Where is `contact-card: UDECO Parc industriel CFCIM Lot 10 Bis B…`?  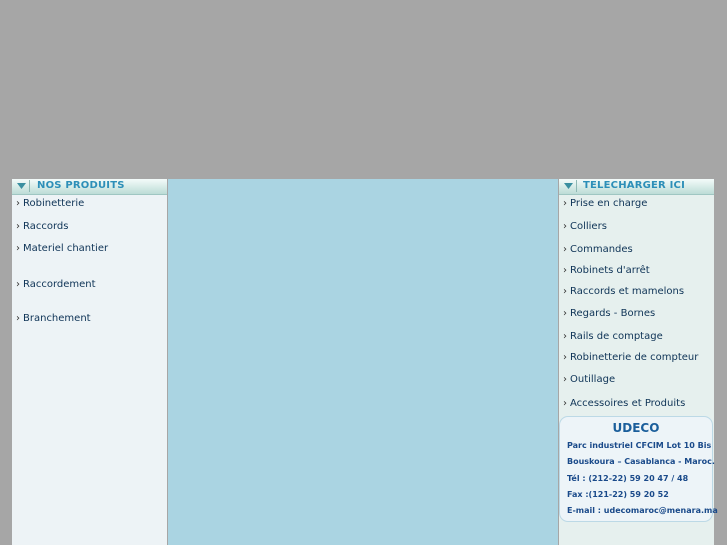 contact-card: UDECO Parc industriel CFCIM Lot 10 Bis B… is located at coordinates (638, 469).